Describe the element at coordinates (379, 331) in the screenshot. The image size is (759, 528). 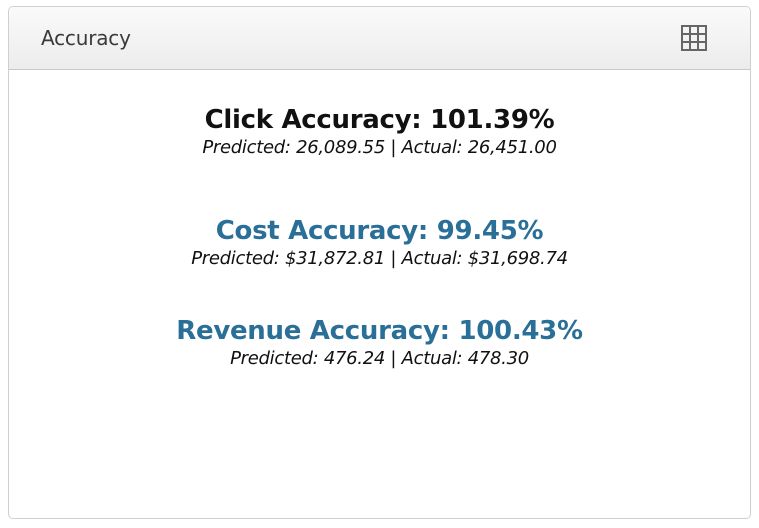
I see `revenue-accuracy-title: Revenue Accuracy: 100.43%` at that location.